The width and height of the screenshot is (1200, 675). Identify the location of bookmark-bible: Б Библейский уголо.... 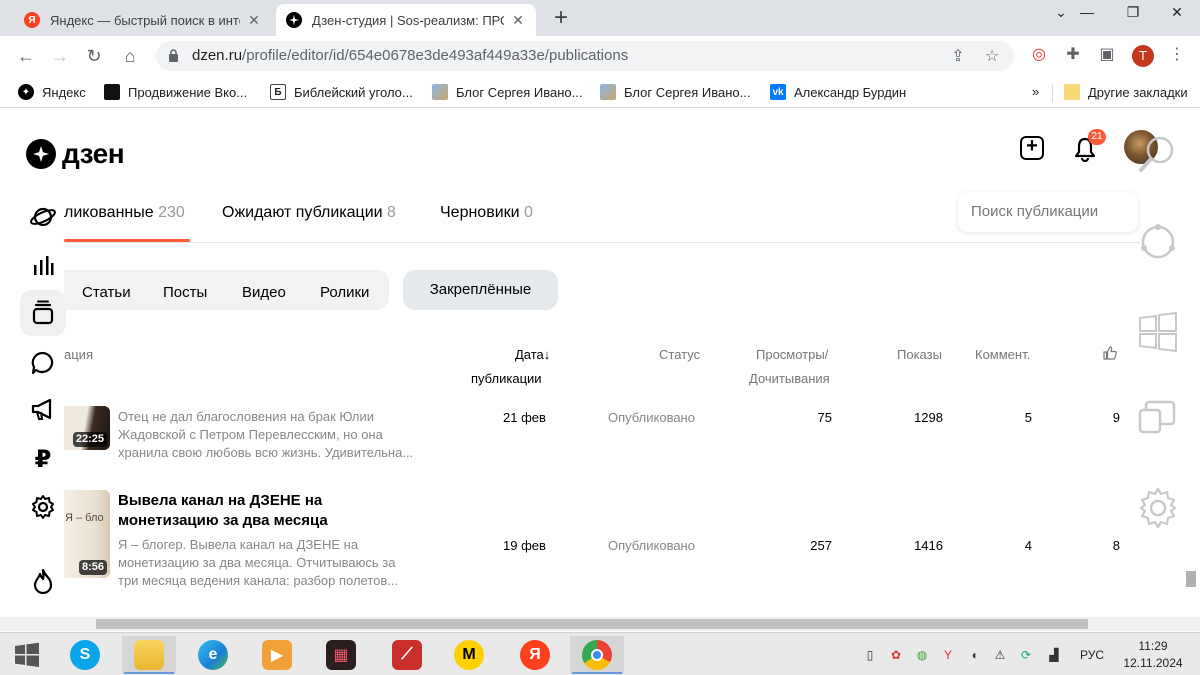
(341, 92).